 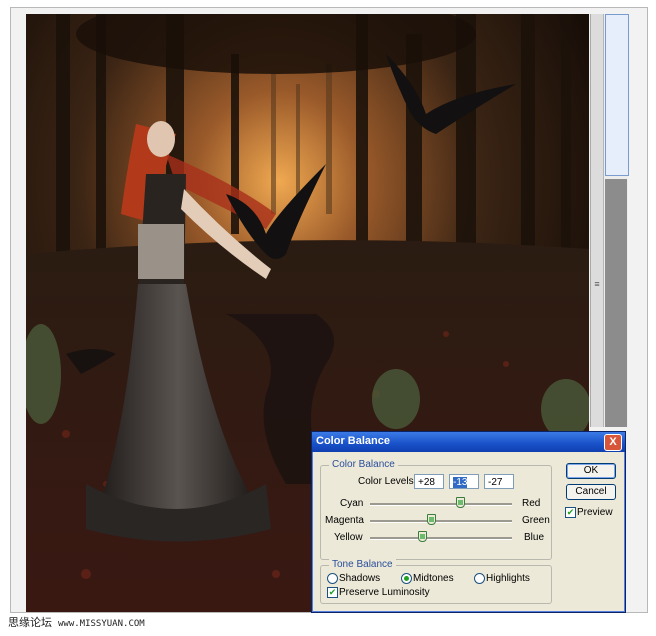 What do you see at coordinates (363, 464) in the screenshot?
I see `color-balance-legend: Color Balance` at bounding box center [363, 464].